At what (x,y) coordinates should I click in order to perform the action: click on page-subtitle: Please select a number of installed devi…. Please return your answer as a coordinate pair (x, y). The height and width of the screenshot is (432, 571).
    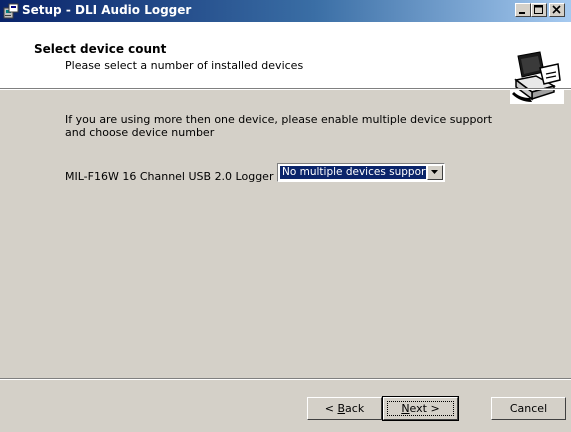
    Looking at the image, I should click on (184, 65).